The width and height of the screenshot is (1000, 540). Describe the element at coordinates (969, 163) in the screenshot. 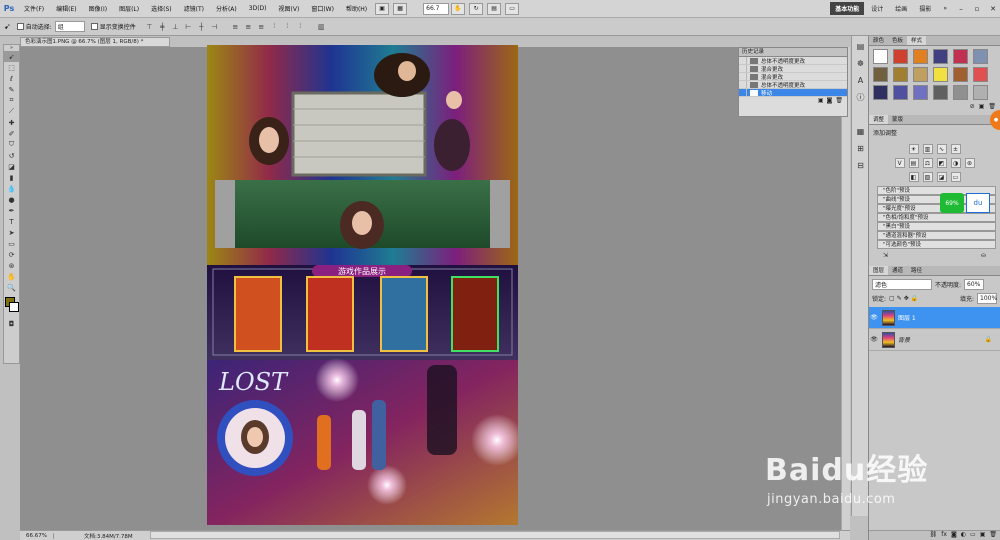

I see `channel-mixer-icon: ⊛` at that location.